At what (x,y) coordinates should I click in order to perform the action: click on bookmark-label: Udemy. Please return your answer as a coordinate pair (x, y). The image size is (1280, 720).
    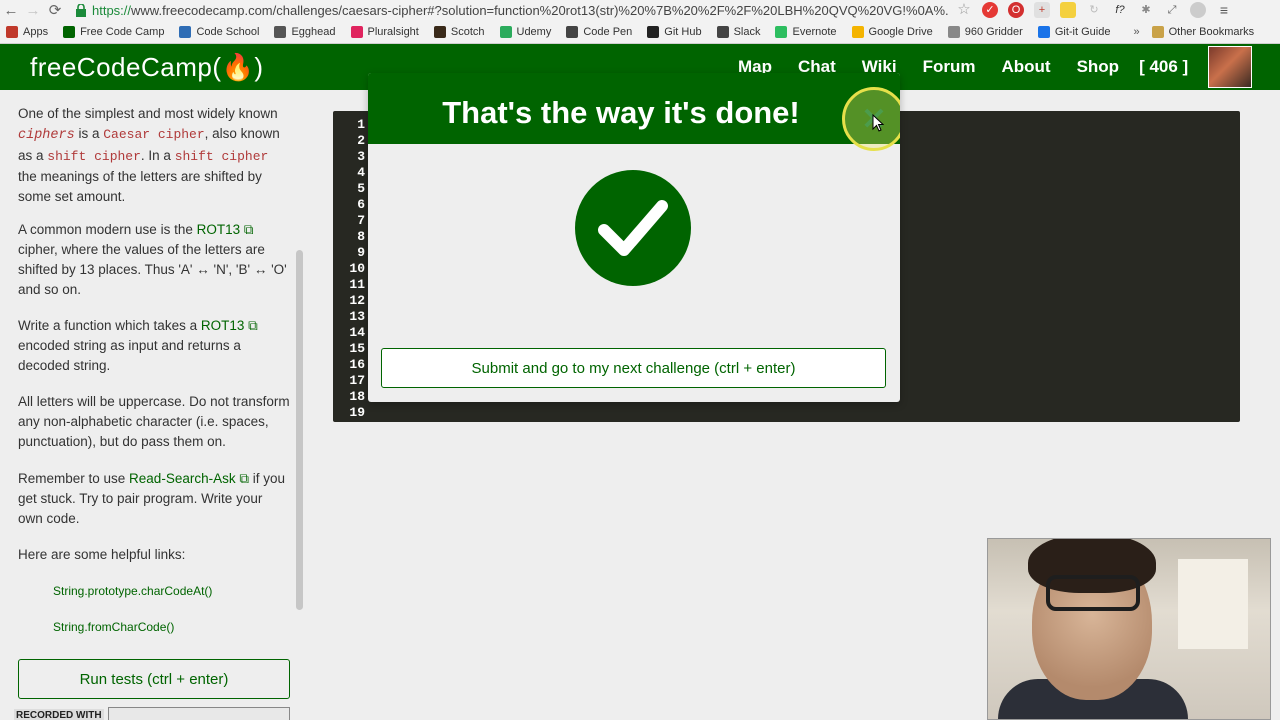
    Looking at the image, I should click on (534, 31).